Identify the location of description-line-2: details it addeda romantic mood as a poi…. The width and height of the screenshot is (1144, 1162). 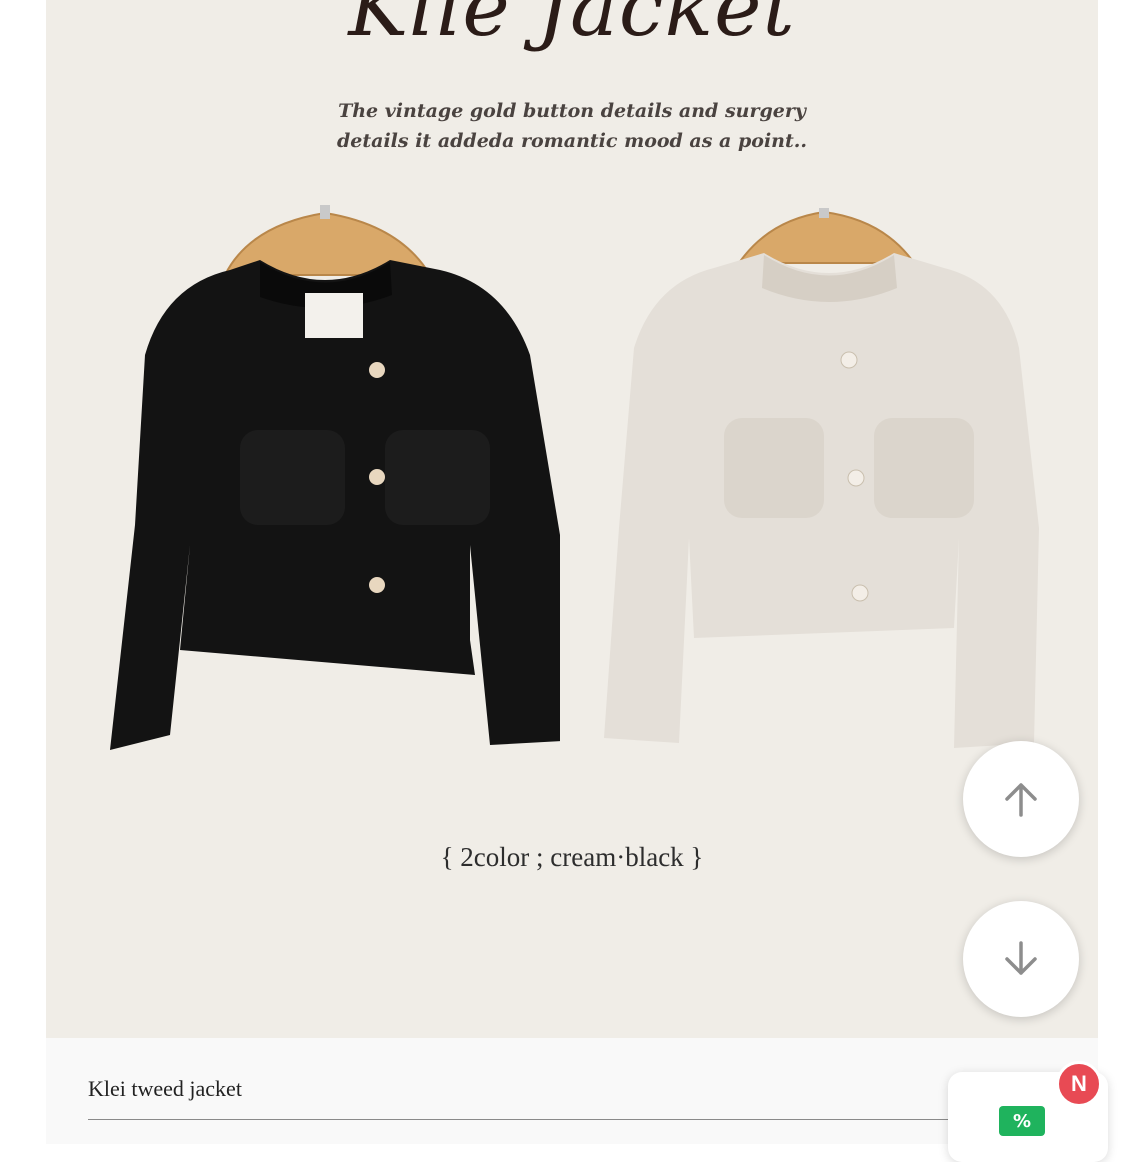
(572, 141).